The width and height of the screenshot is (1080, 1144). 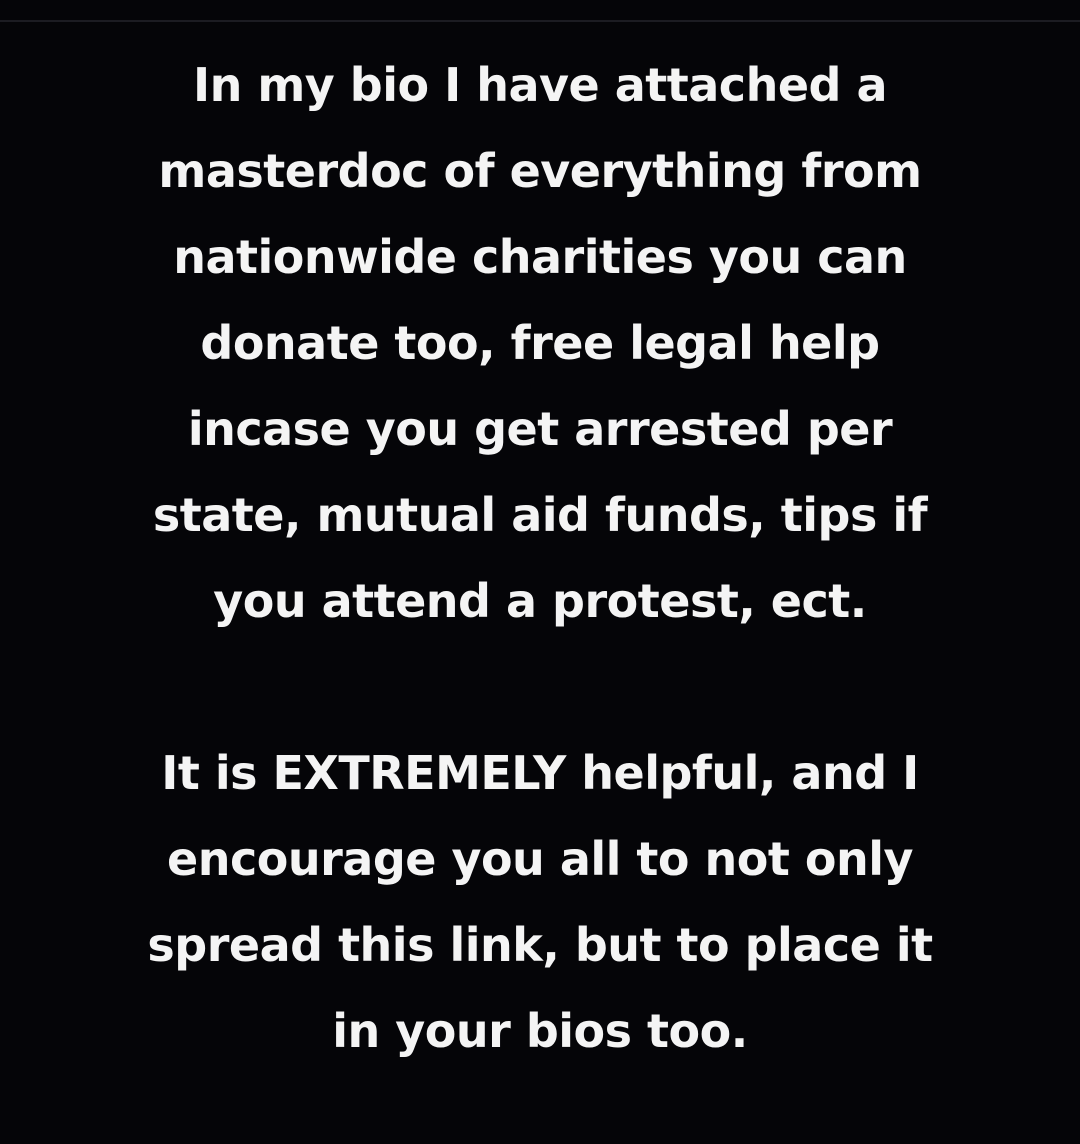 What do you see at coordinates (540, 773) in the screenshot?
I see `text-line: It is EXTREMELY helpful, and I` at bounding box center [540, 773].